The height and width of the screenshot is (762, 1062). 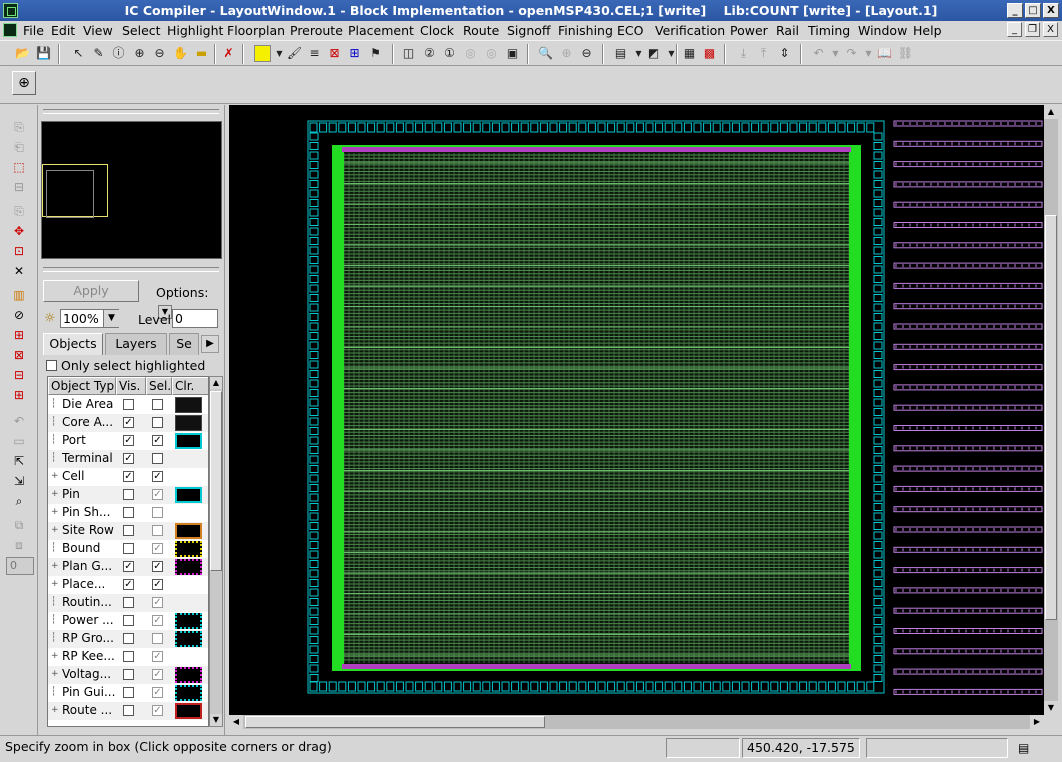 What do you see at coordinates (19, 231) in the screenshot?
I see `move-icon: ✥` at bounding box center [19, 231].